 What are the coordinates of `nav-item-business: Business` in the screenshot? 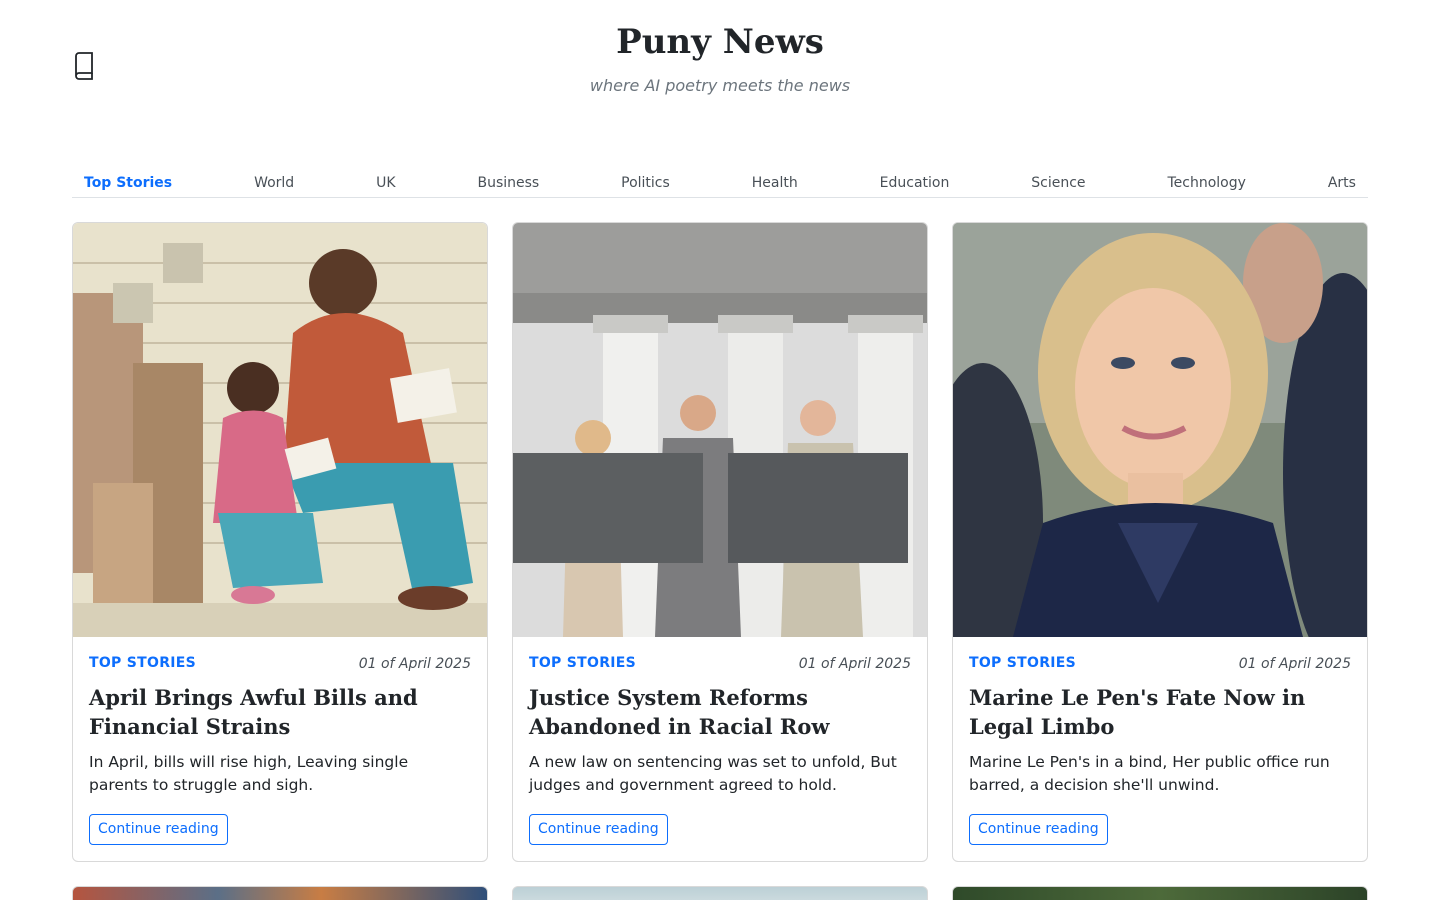 It's located at (508, 182).